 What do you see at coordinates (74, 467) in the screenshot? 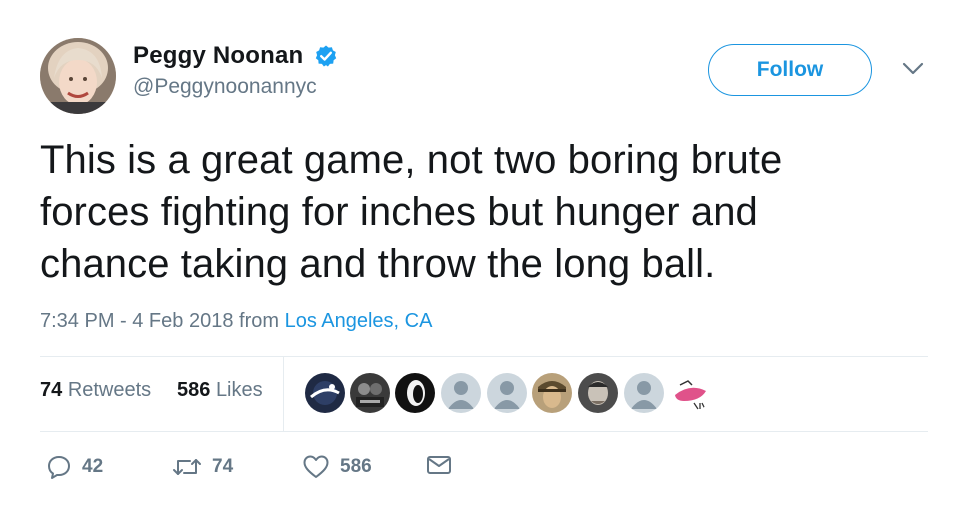
I see `reply-button: 42` at bounding box center [74, 467].